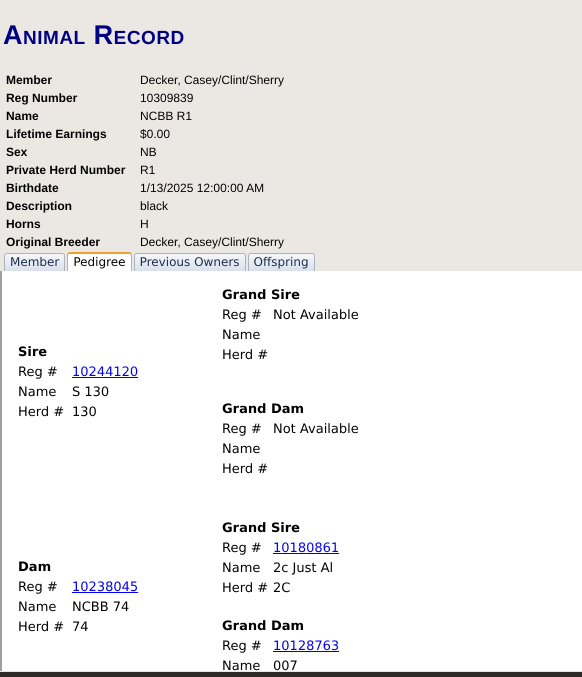 The image size is (582, 677). What do you see at coordinates (105, 372) in the screenshot?
I see `registration-link: 10244120` at bounding box center [105, 372].